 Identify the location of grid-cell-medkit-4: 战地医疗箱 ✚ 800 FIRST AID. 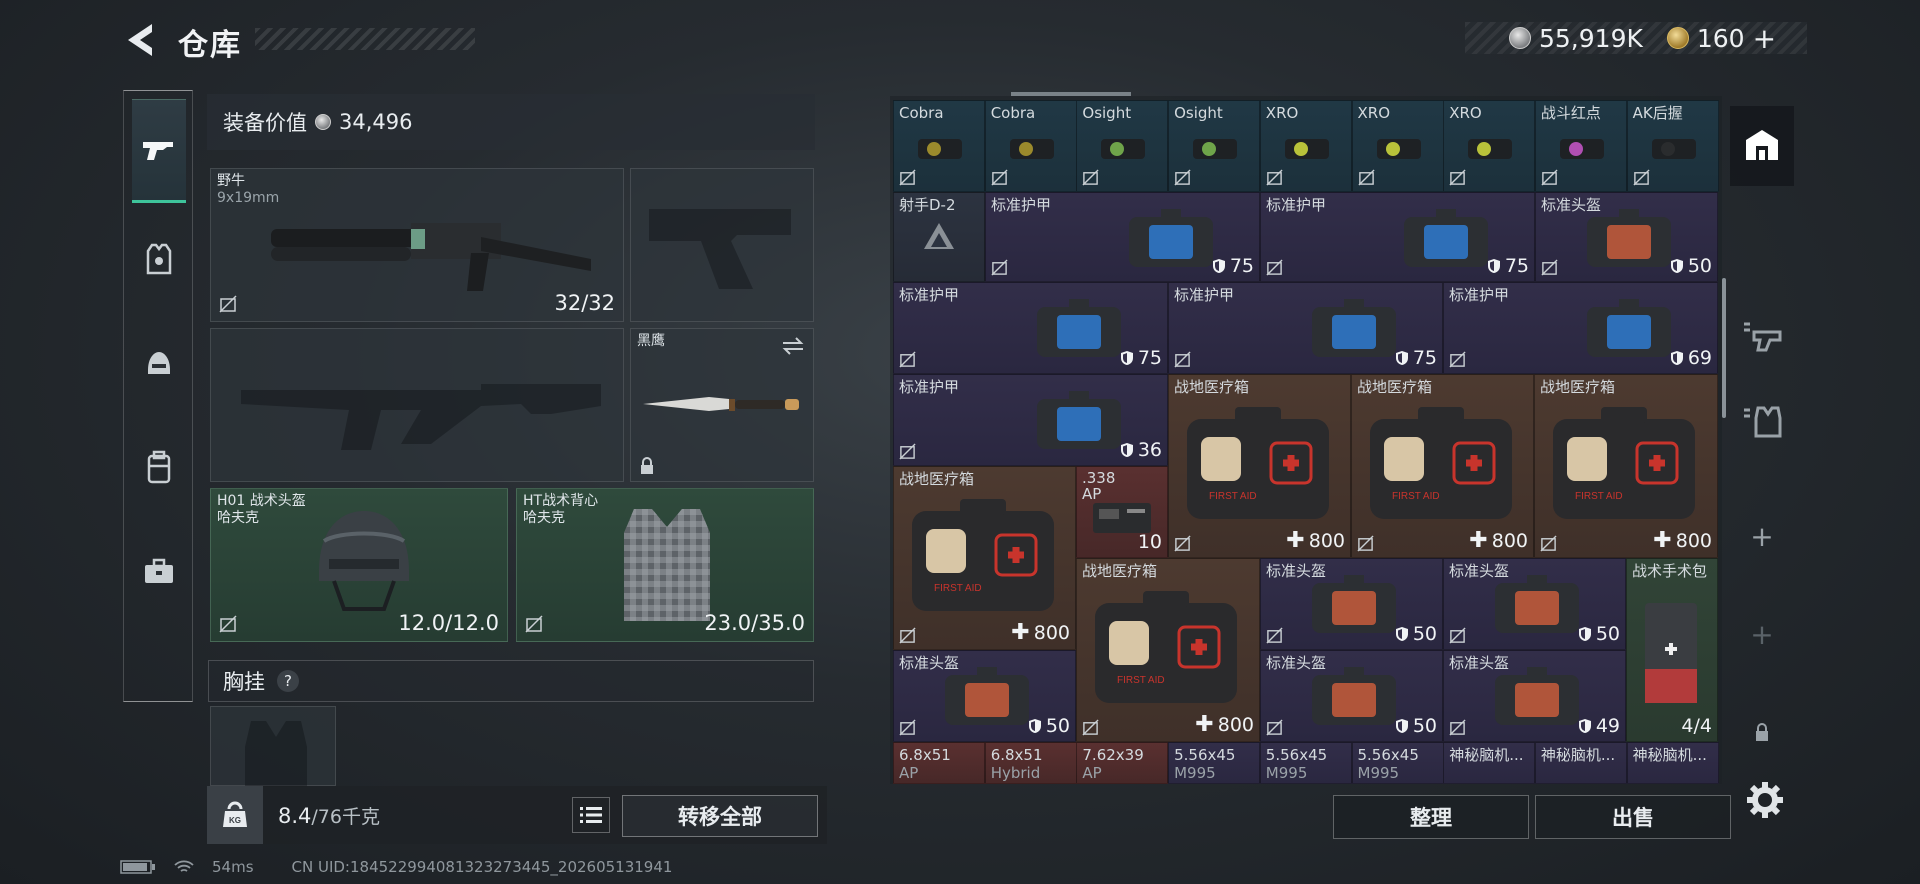
(984, 558).